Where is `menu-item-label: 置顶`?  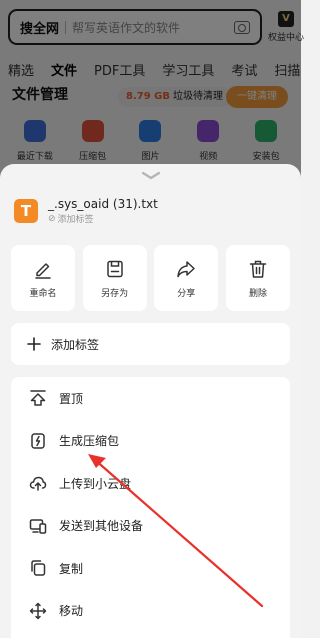
menu-item-label: 置顶 is located at coordinates (71, 398).